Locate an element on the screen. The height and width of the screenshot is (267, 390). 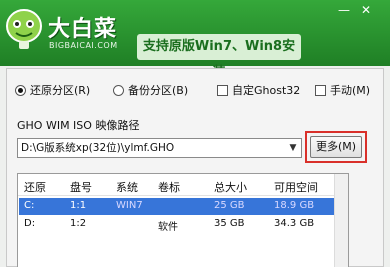
restore-partition-radio: 还原分区(R) is located at coordinates (52, 90).